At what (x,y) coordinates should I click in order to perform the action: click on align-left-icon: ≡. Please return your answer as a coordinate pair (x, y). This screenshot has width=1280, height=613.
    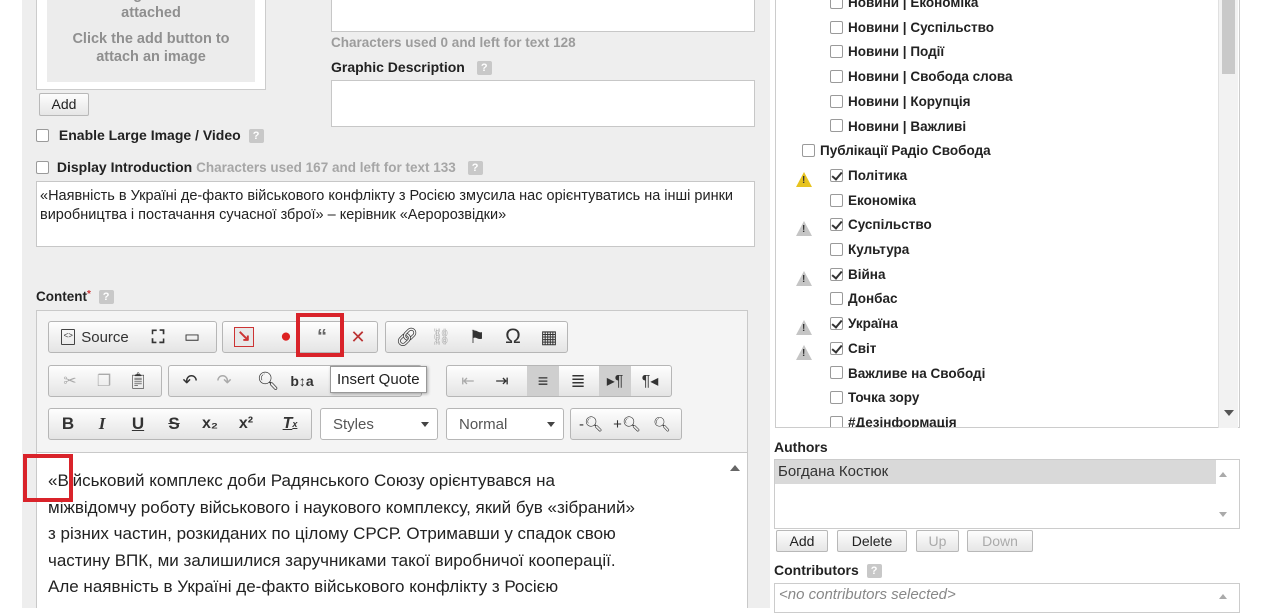
    Looking at the image, I should click on (543, 381).